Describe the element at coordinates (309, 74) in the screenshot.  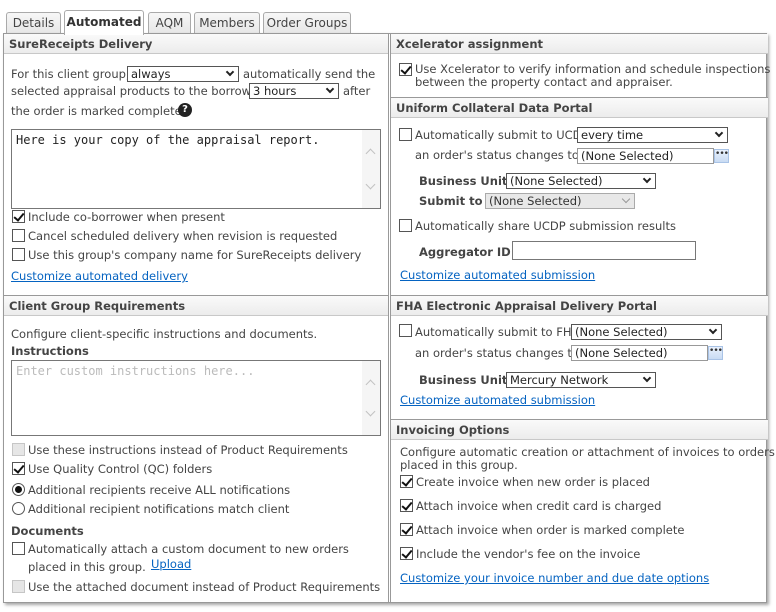
I see `intro-text: automatically send the` at that location.